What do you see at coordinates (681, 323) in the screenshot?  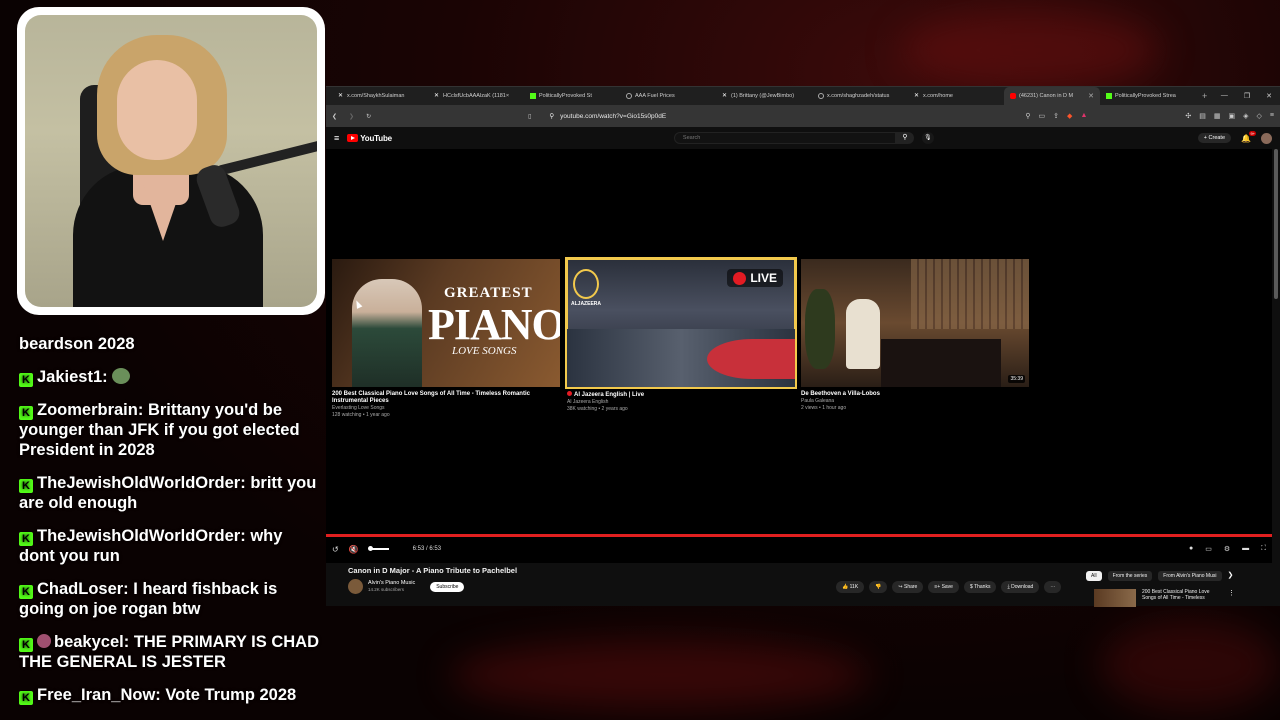 I see `video-thumbnail: ALJAZEERA LIVE` at bounding box center [681, 323].